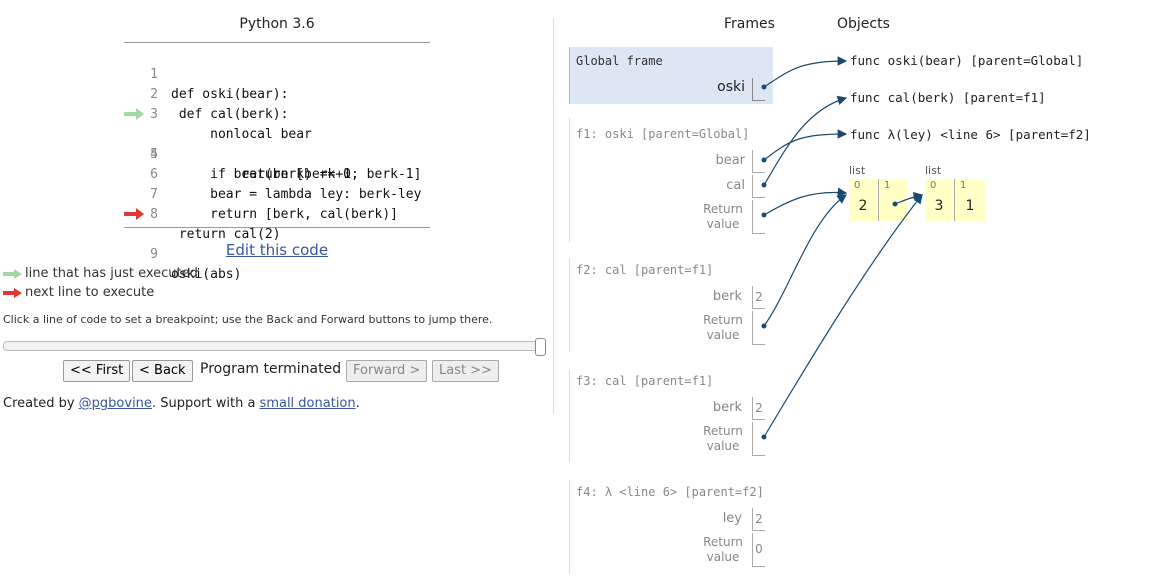 The height and width of the screenshot is (580, 1168). I want to click on f3-return-label: Return value, so click(723, 438).